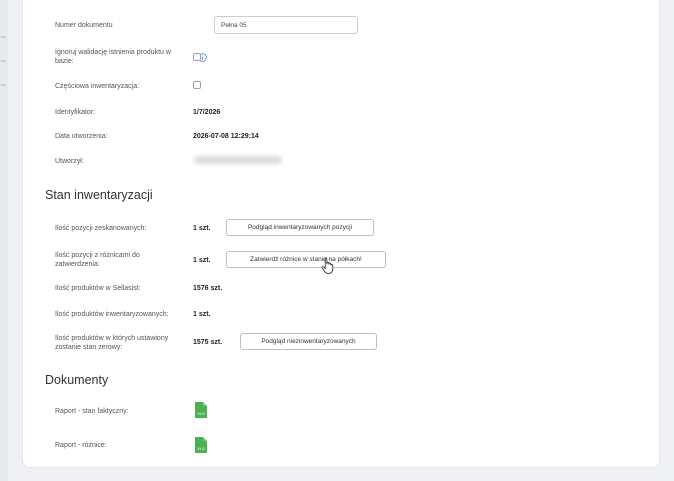 The width and height of the screenshot is (674, 481). What do you see at coordinates (308, 341) in the screenshot?
I see `preview-uninventoried-button: Podgląd niezinwentaryzowanych` at bounding box center [308, 341].